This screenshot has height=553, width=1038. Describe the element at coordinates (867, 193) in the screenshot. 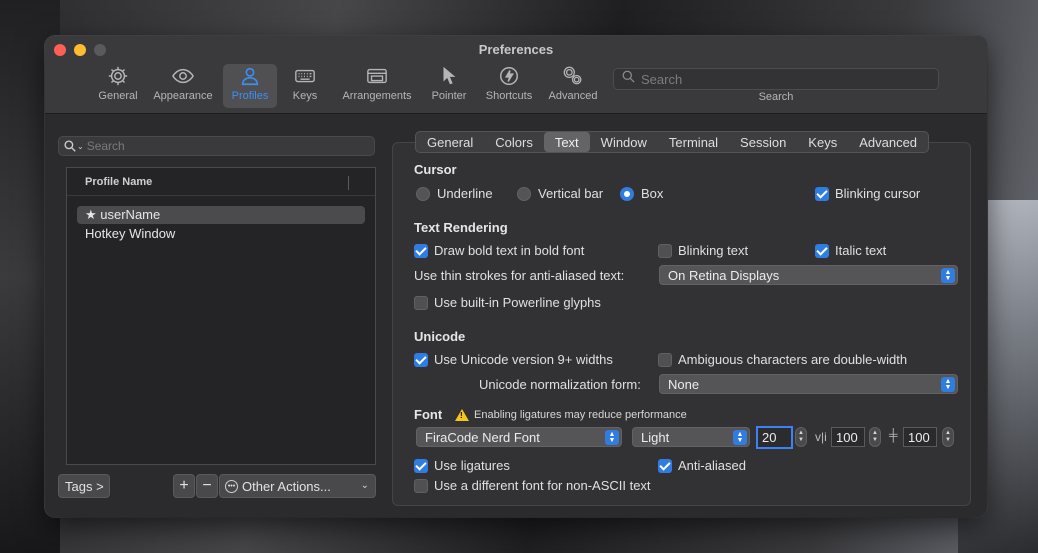

I see `blinking-cursor-checkbox: Blinking cursor` at that location.